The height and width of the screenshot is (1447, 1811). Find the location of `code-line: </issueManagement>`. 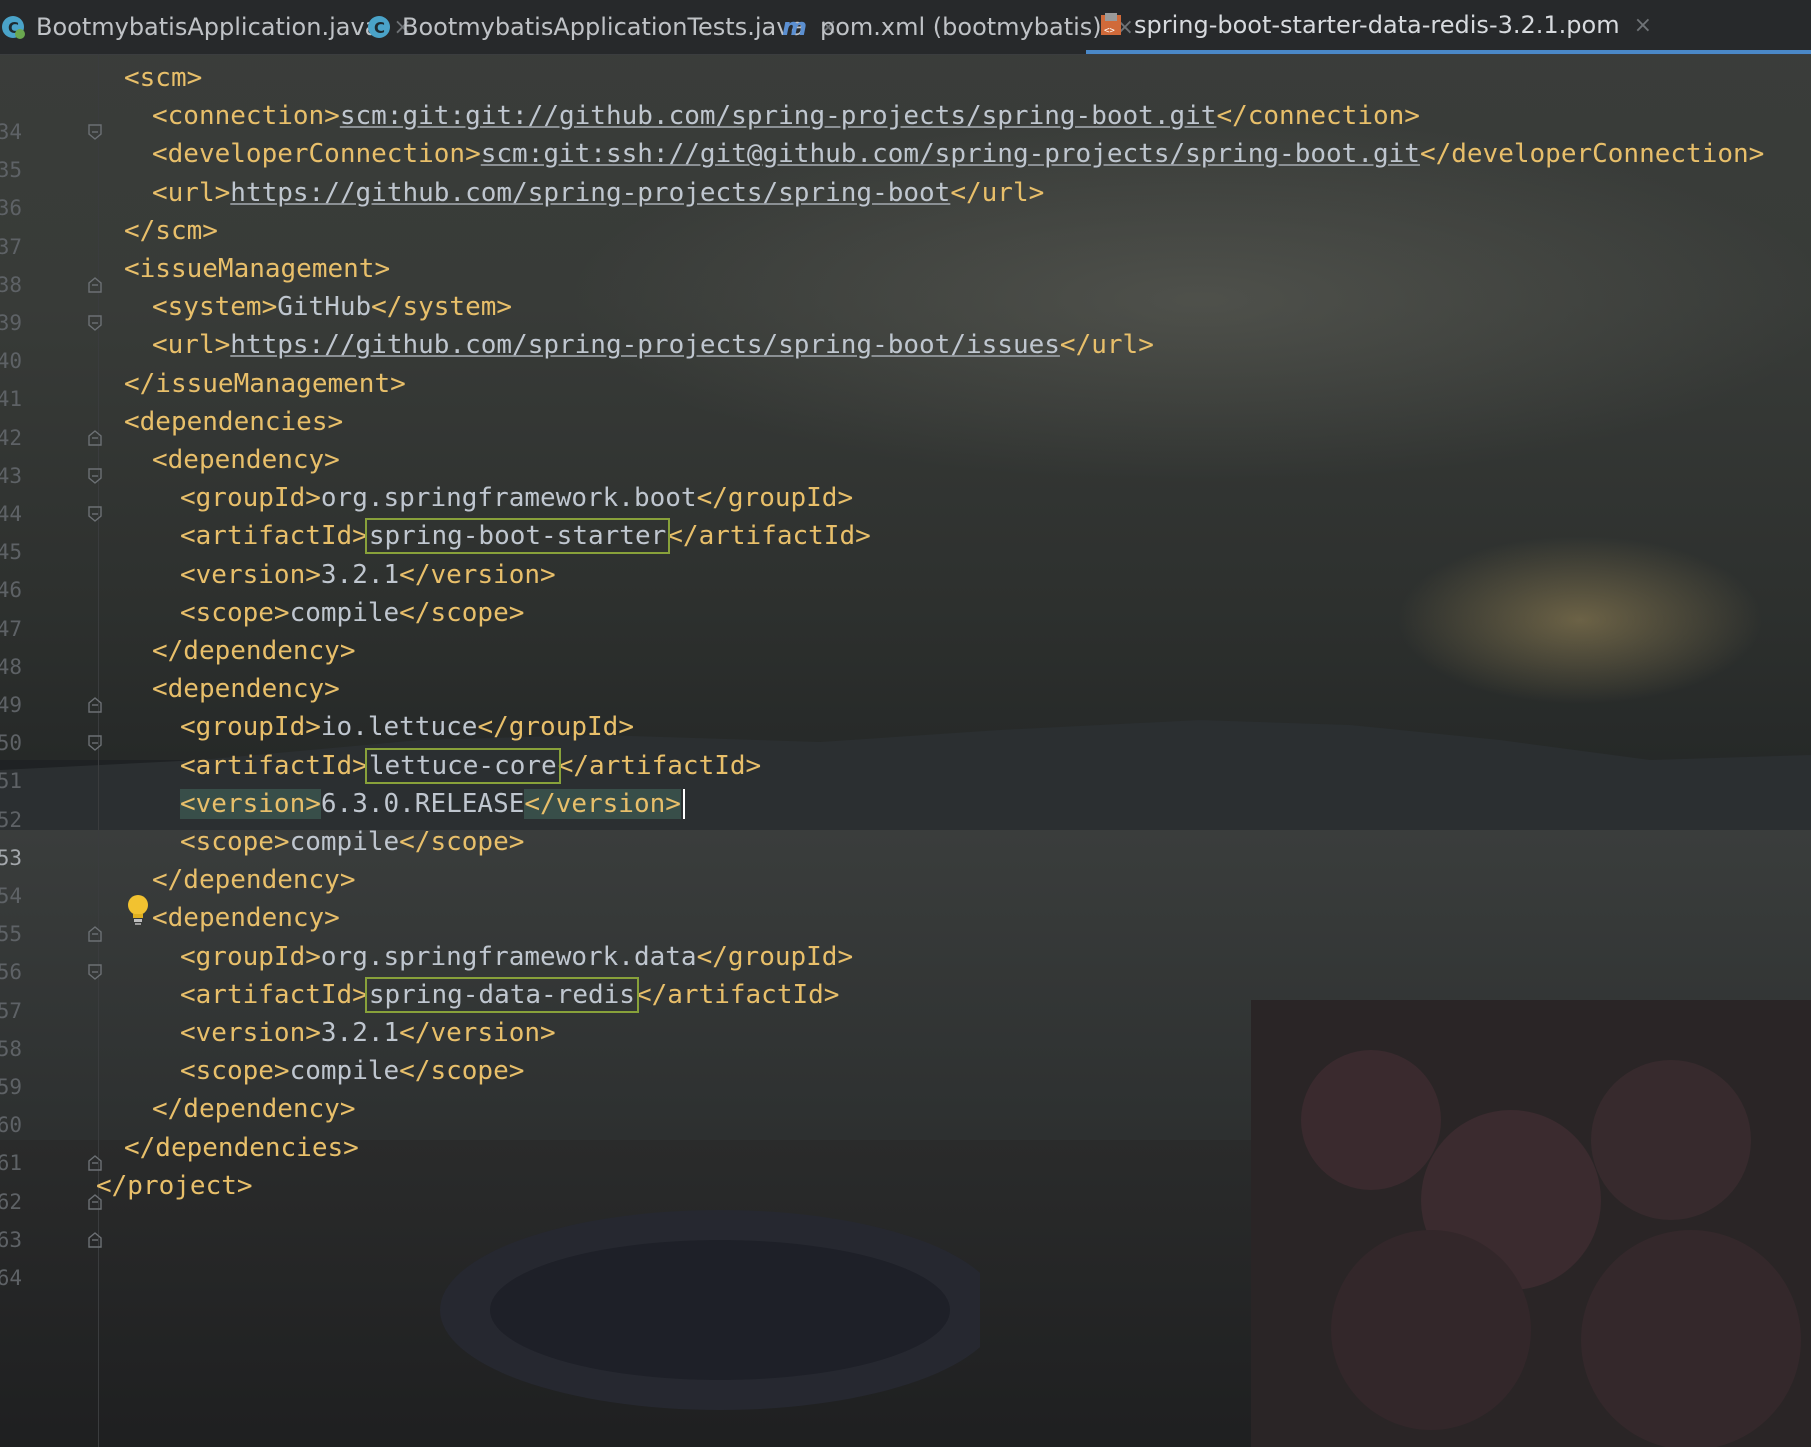

code-line: </issueManagement> is located at coordinates (265, 384).